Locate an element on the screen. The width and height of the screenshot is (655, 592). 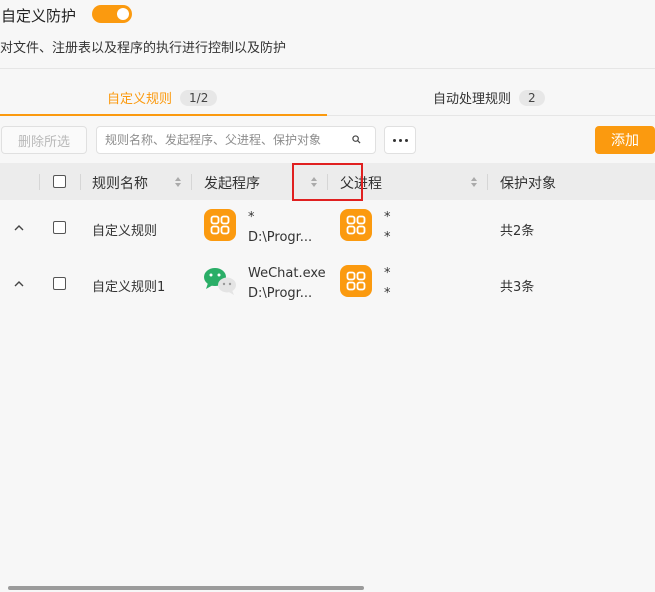
tab-label: 自动处理规则 is located at coordinates (472, 99).